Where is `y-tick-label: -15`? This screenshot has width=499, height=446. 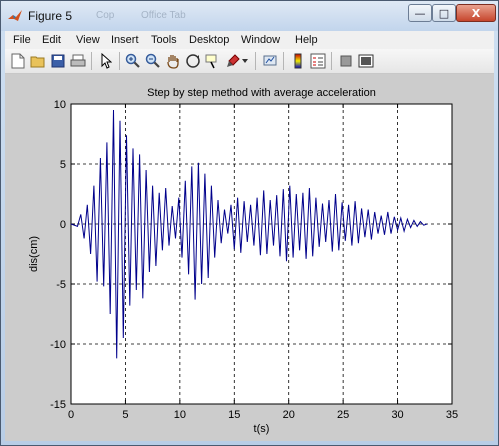
y-tick-label: -15 is located at coordinates (58, 405).